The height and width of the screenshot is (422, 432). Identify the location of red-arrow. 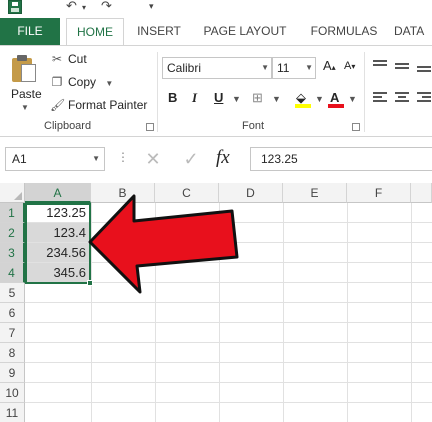
(163, 244).